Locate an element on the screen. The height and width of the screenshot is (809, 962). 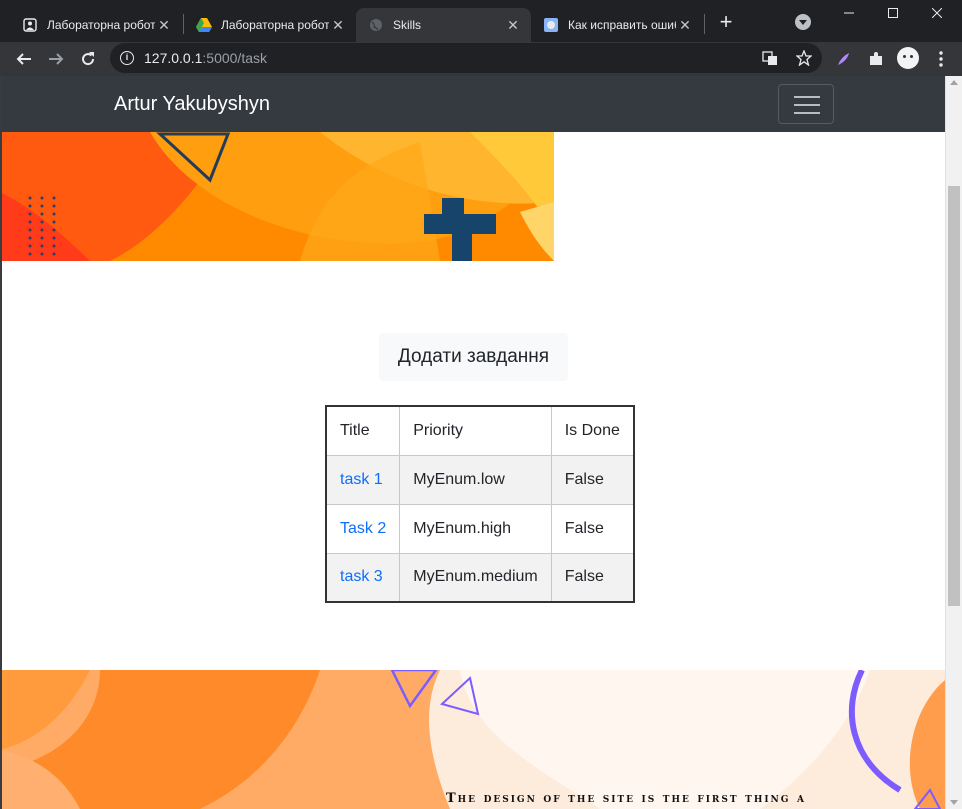
page-icon is located at coordinates (551, 25).